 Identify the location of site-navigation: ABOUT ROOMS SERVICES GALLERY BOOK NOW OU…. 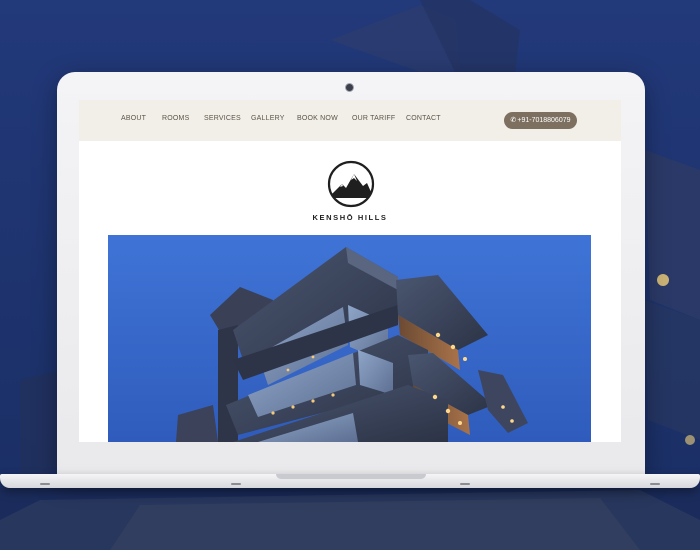
(350, 120).